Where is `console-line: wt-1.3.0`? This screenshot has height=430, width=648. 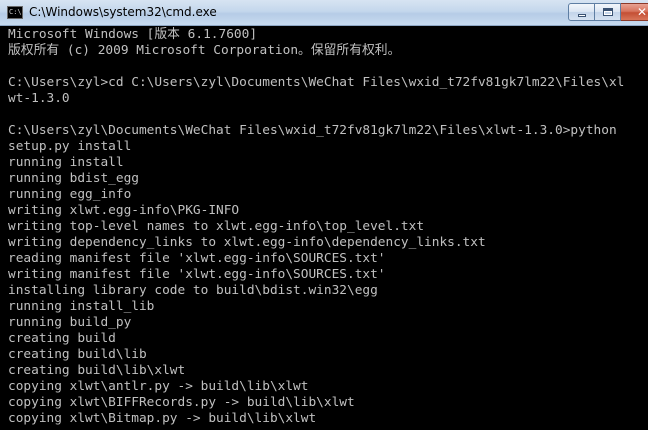 console-line: wt-1.3.0 is located at coordinates (39, 98).